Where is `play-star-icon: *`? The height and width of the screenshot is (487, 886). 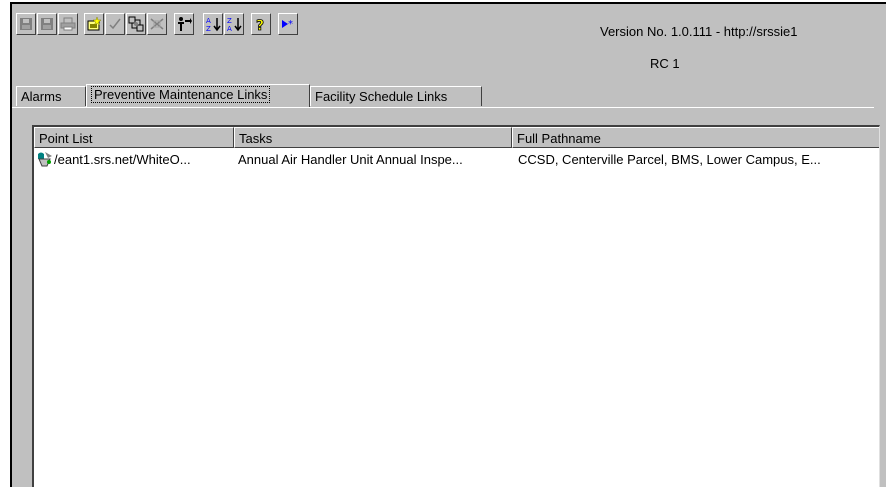
play-star-icon: * is located at coordinates (287, 24).